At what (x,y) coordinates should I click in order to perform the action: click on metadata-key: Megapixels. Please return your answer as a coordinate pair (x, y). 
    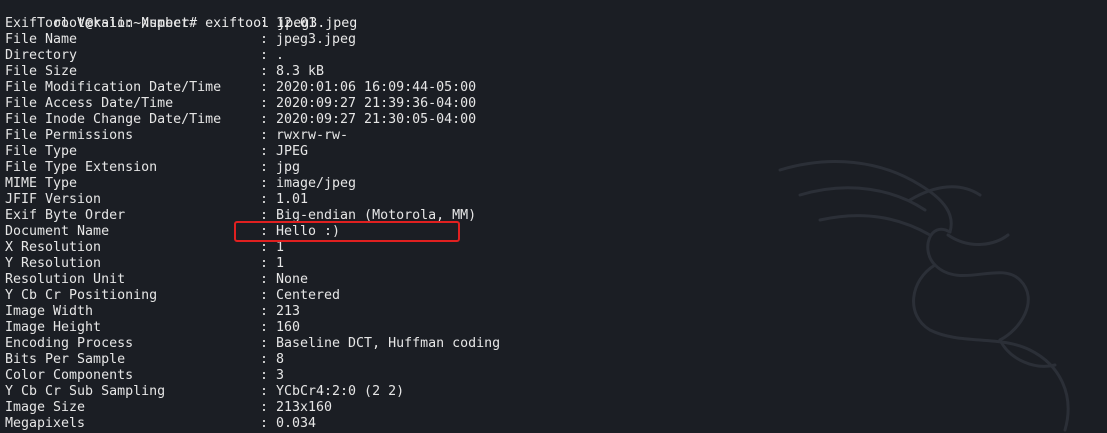
    Looking at the image, I should click on (45, 423).